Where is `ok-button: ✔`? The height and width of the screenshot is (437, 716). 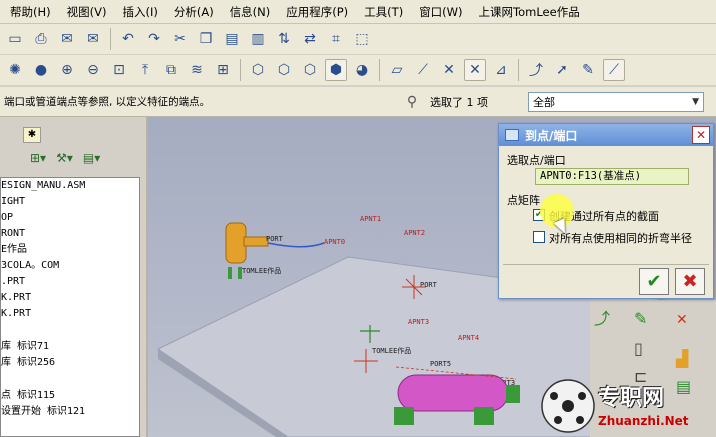
ok-button: ✔ is located at coordinates (654, 281).